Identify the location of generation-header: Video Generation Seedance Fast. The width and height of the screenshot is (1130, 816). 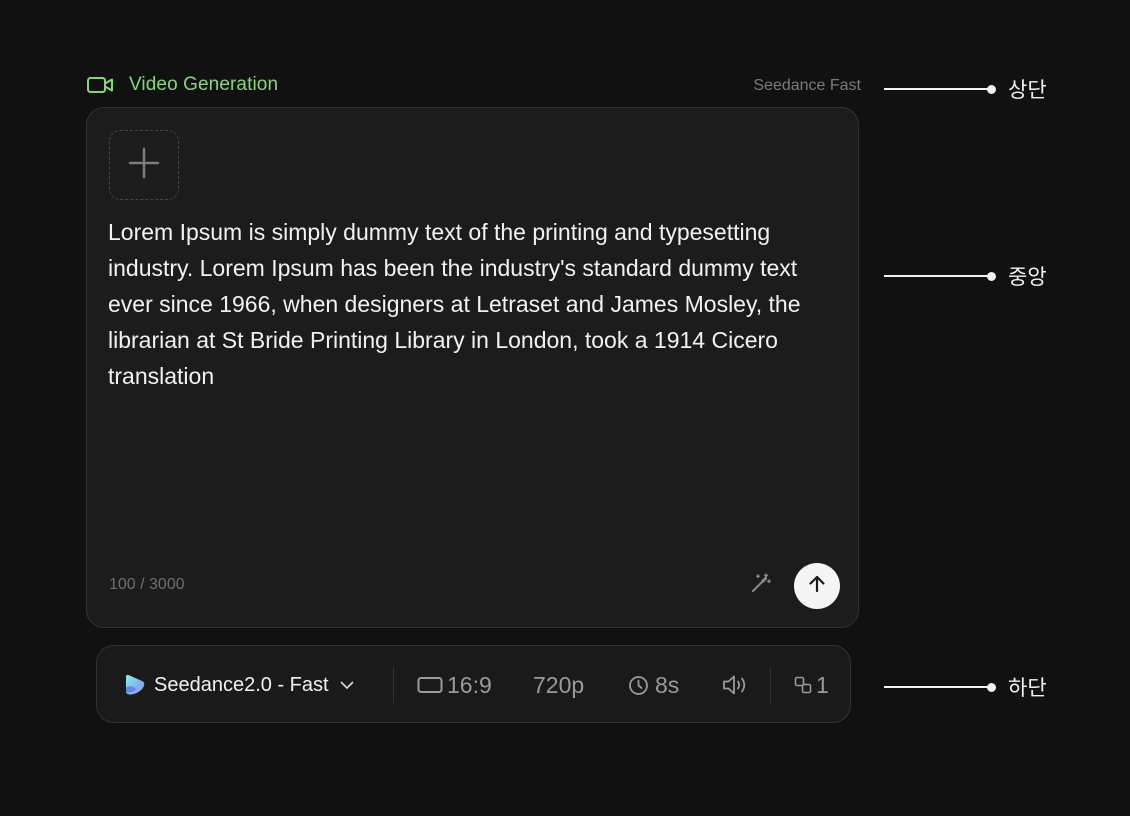
(473, 86).